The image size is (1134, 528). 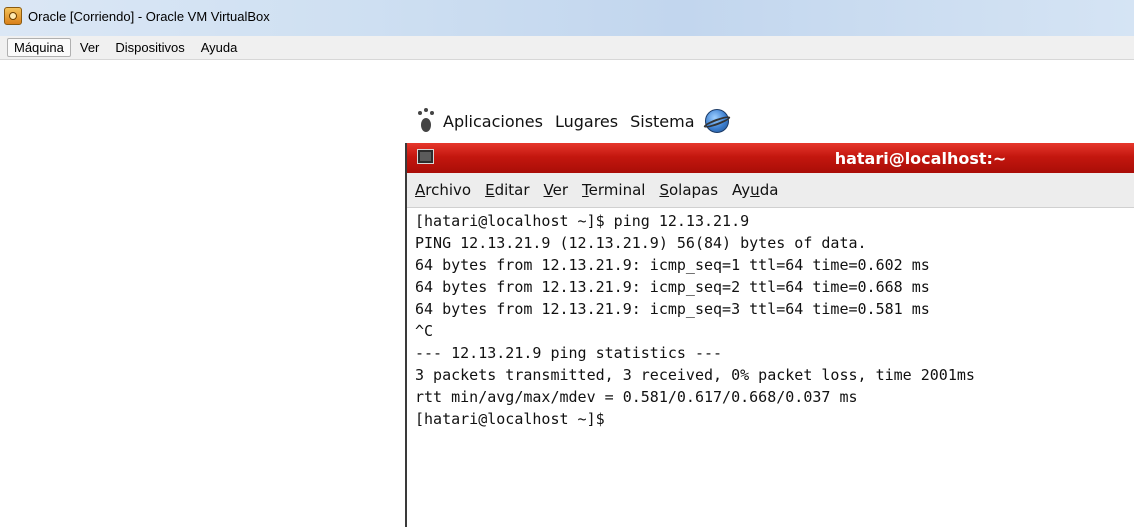 I want to click on gnome-menu-sistema: Sistema, so click(x=662, y=121).